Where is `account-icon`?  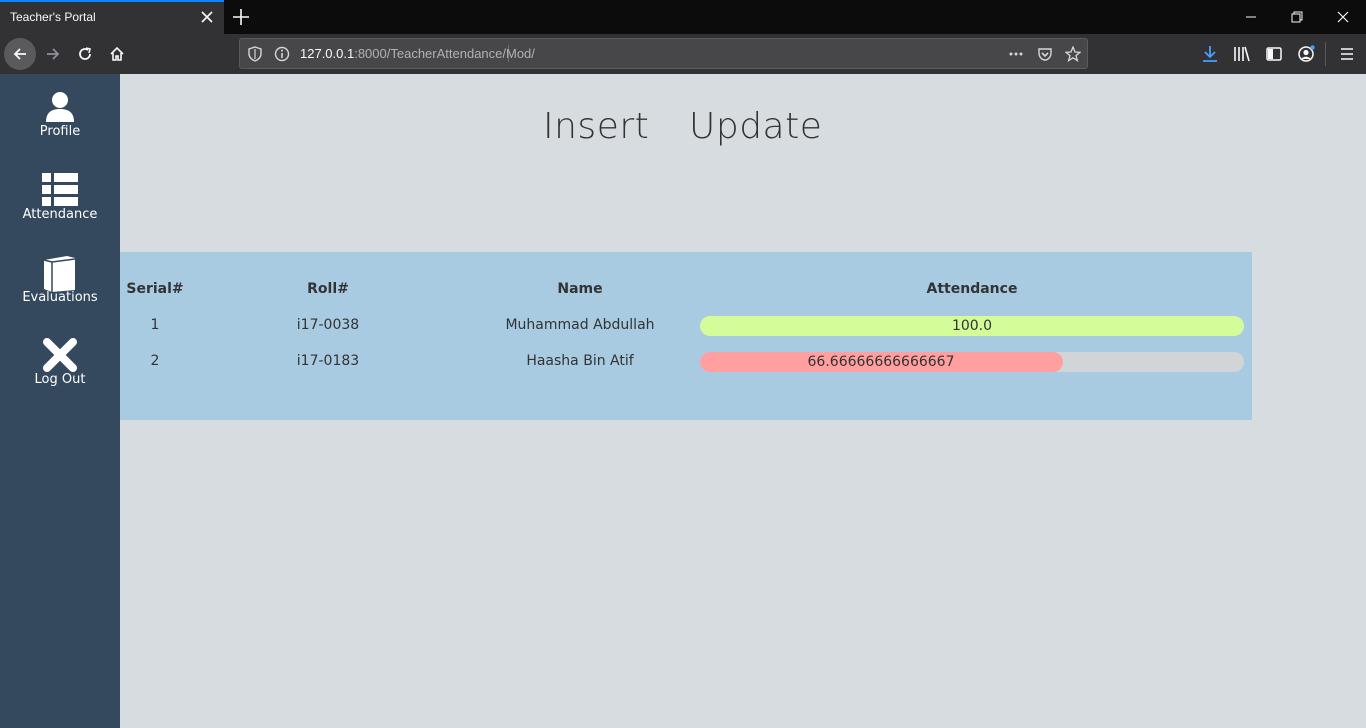
account-icon is located at coordinates (1306, 54).